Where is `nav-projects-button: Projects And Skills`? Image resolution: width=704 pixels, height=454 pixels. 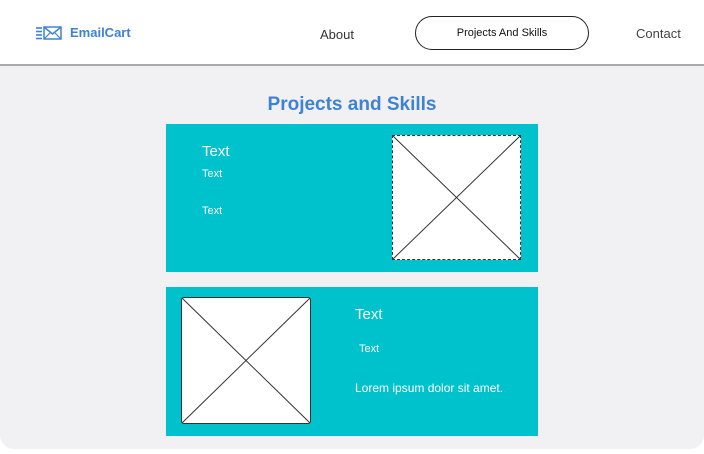
nav-projects-button: Projects And Skills is located at coordinates (502, 33).